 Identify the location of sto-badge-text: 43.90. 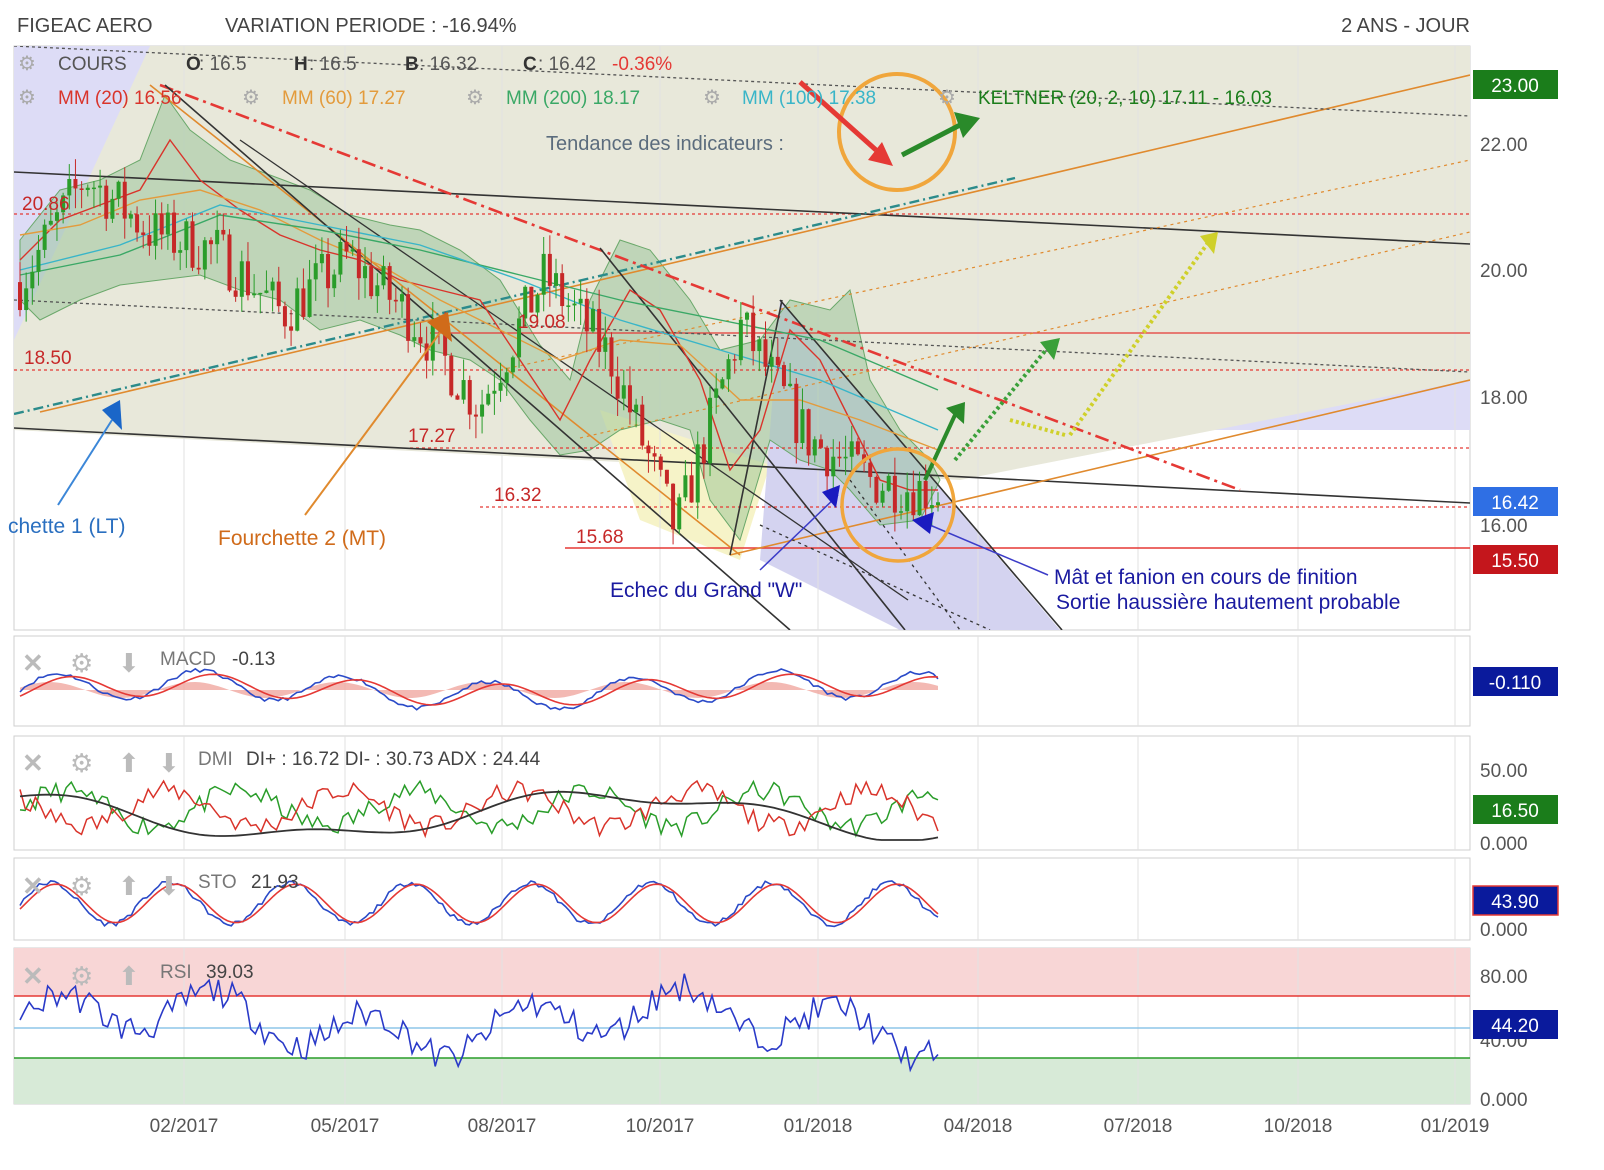
(1515, 902).